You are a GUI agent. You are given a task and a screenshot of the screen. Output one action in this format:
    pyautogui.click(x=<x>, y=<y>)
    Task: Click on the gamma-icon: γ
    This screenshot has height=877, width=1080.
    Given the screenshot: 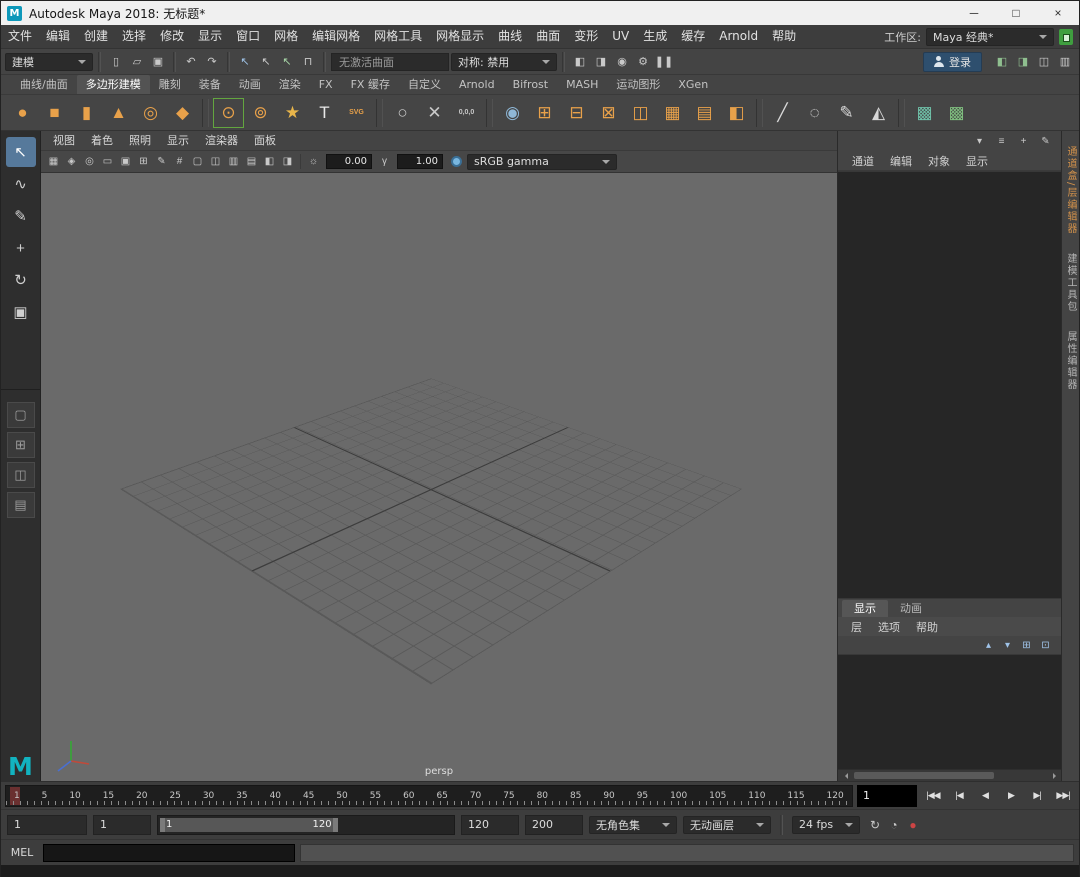 What is the action you would take?
    pyautogui.click(x=384, y=162)
    